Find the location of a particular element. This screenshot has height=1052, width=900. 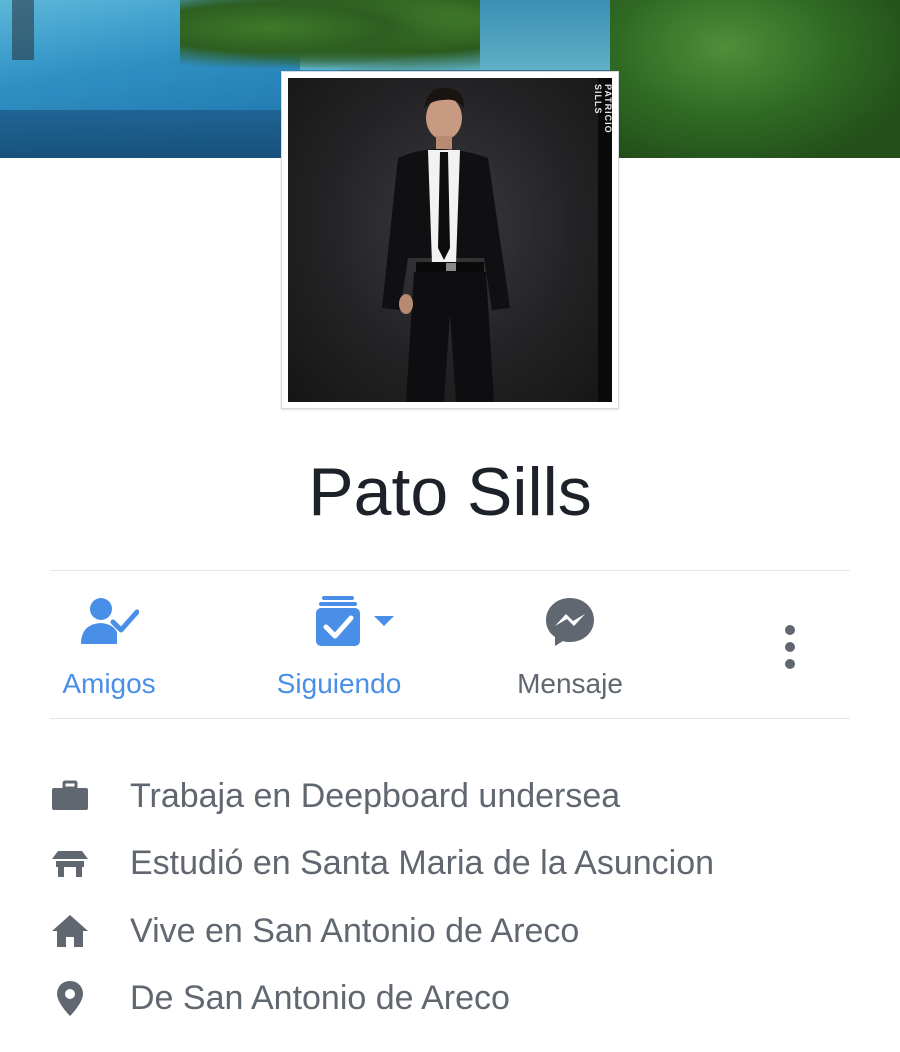

messenger-icon is located at coordinates (570, 622).